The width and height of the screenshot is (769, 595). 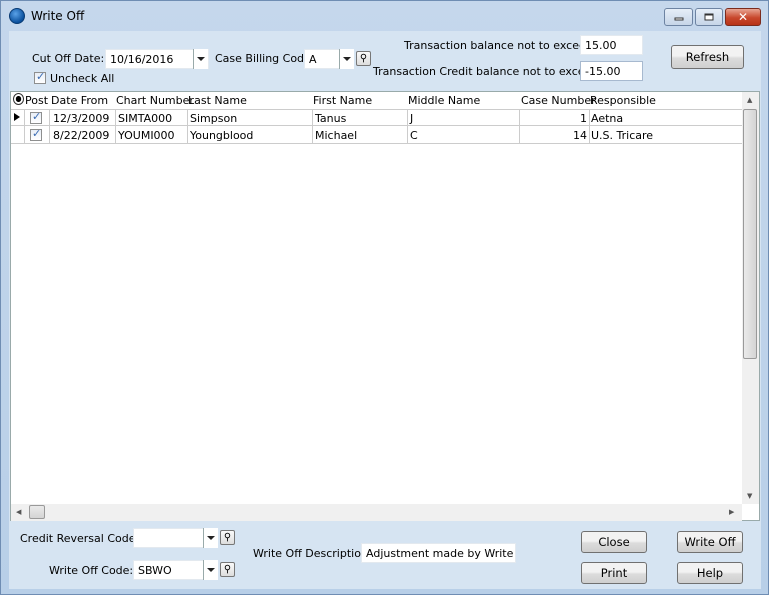 I want to click on uncheck-all-label: Uncheck All, so click(x=82, y=78).